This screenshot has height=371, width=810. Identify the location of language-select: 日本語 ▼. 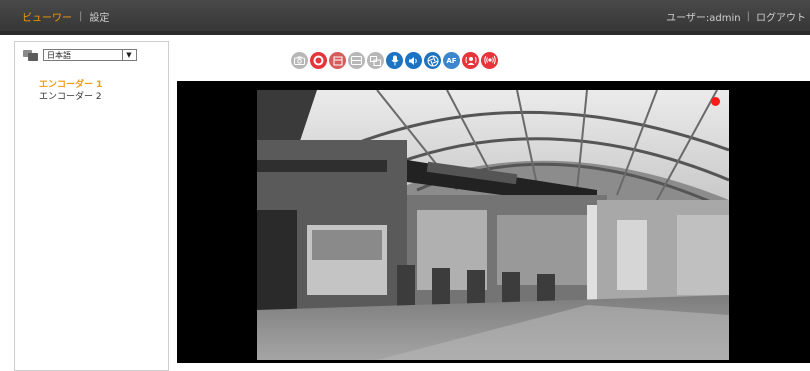
(90, 55).